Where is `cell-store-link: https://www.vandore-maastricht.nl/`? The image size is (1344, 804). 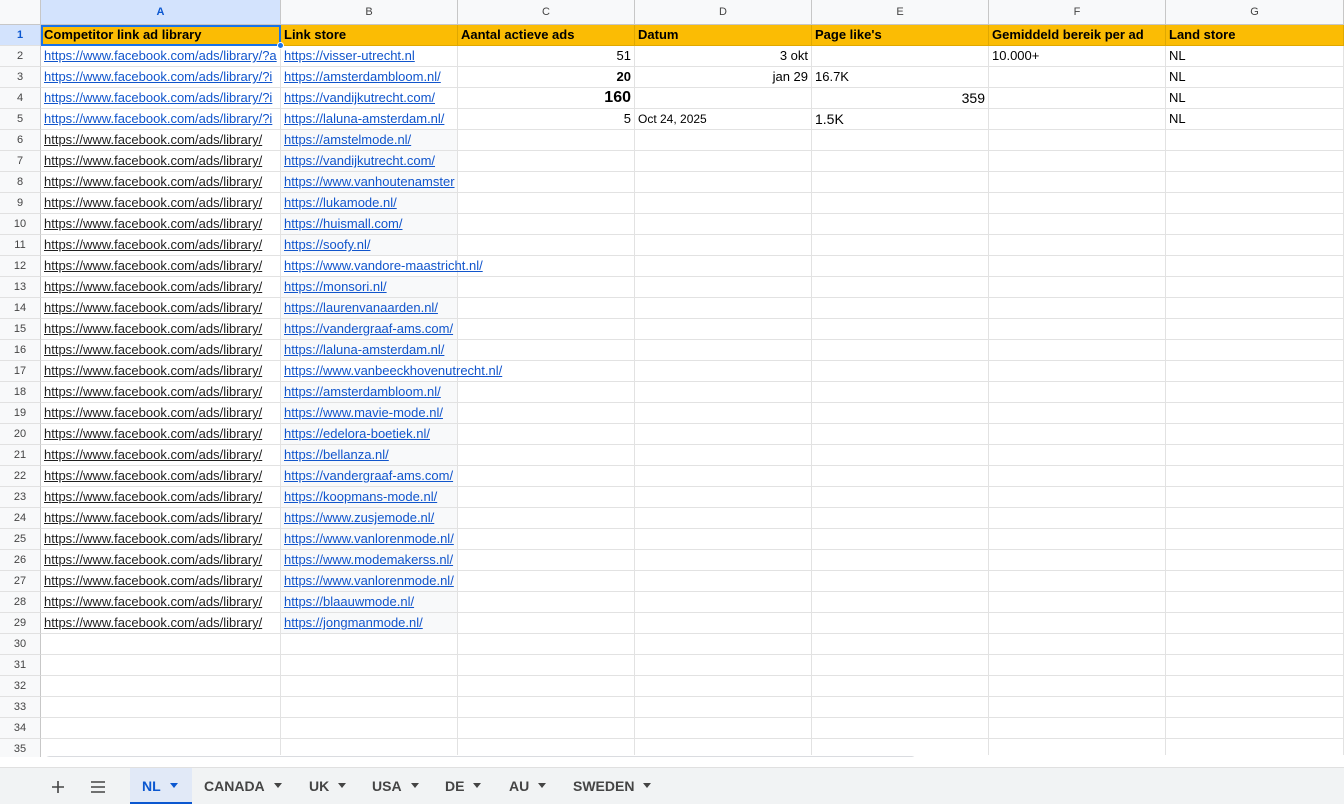
cell-store-link: https://www.vandore-maastricht.nl/ is located at coordinates (382, 266).